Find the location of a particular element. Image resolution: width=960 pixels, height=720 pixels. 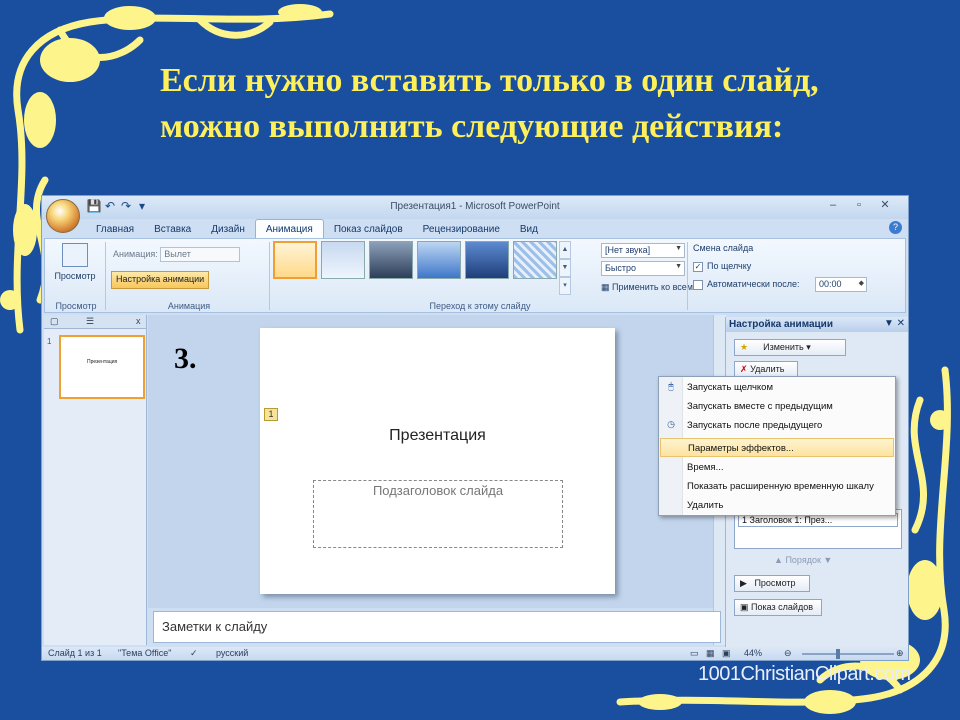

close-panel-icon: x is located at coordinates (138, 321).